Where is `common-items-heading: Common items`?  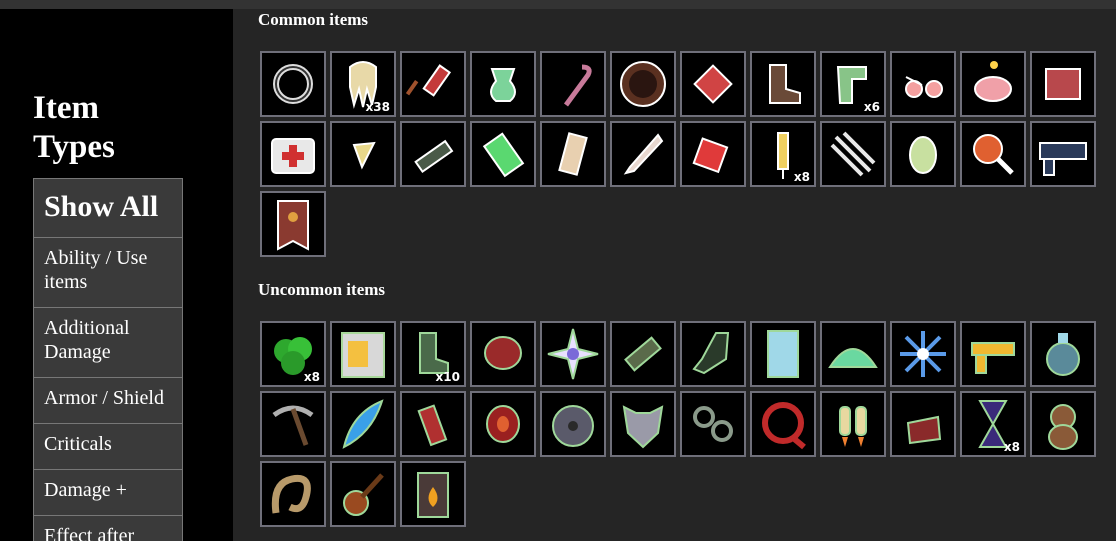 common-items-heading: Common items is located at coordinates (313, 19).